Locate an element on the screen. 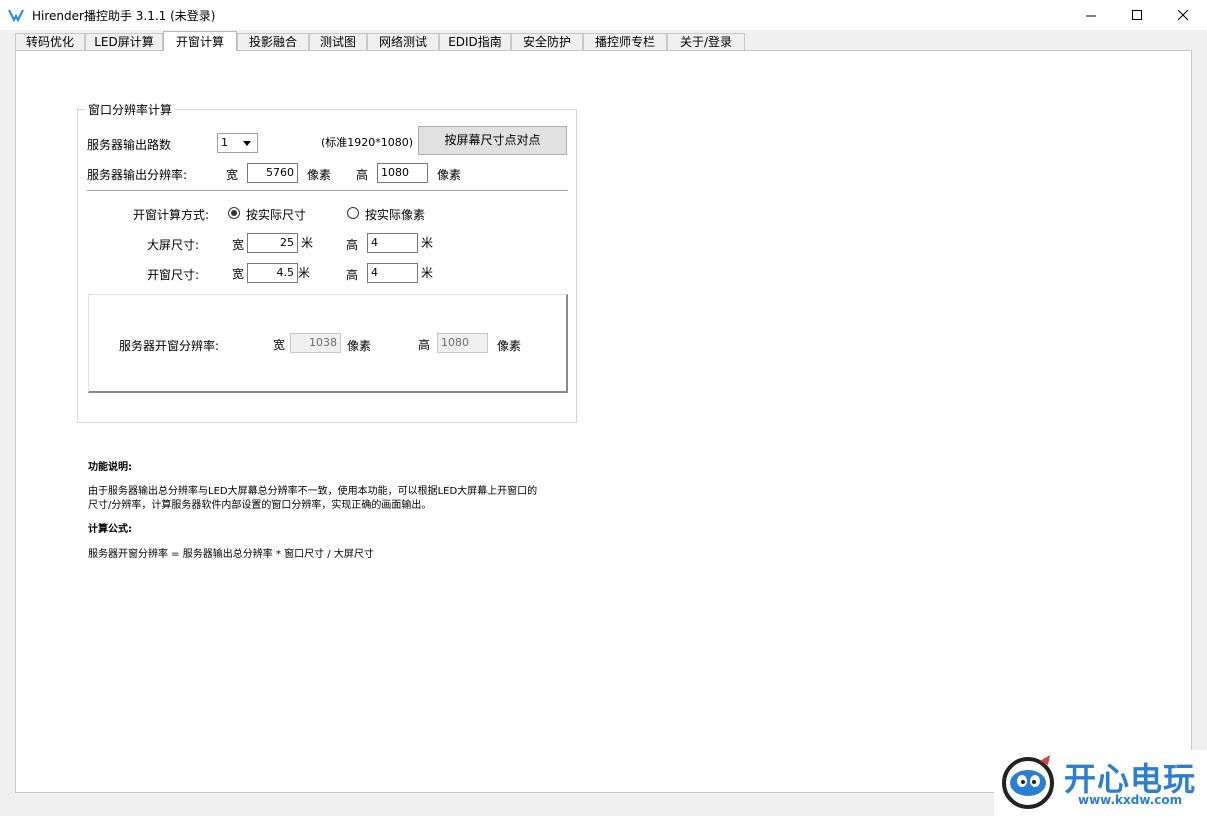 The width and height of the screenshot is (1207, 816). res-height-unit: 像素 is located at coordinates (449, 175).